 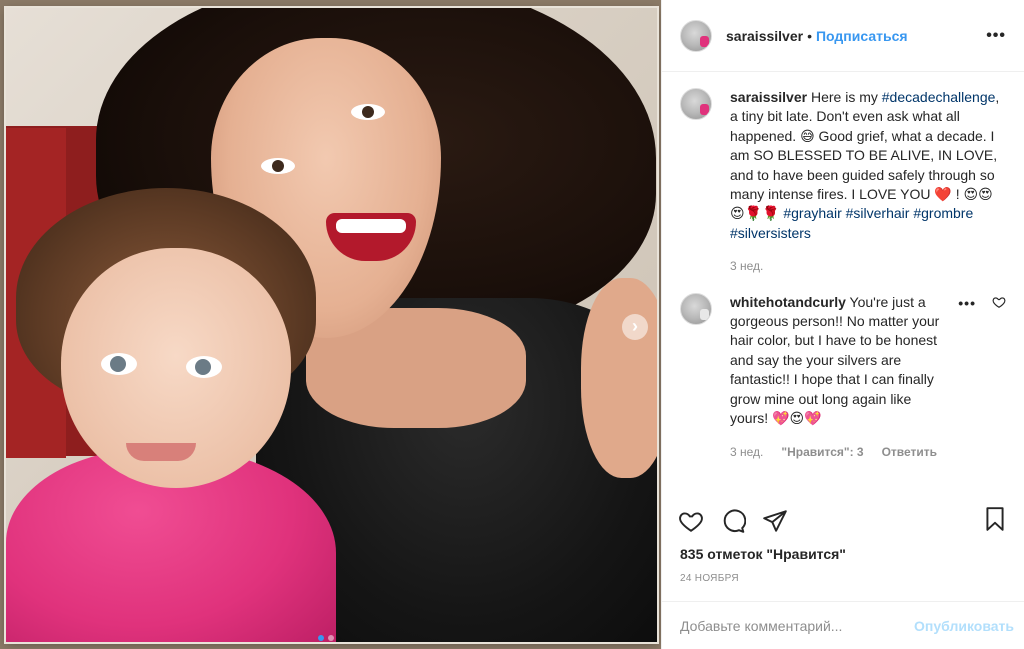 I want to click on woman-eye-left, so click(x=278, y=166).